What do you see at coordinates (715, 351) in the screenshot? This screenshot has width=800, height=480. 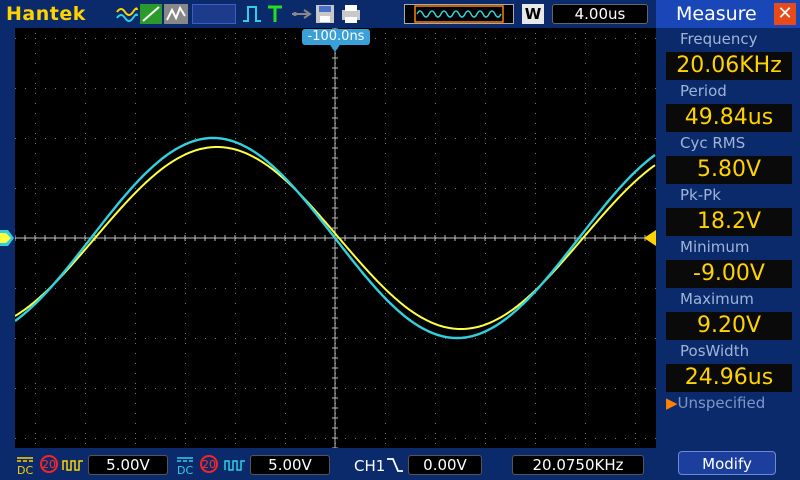 I see `measure-label: PosWidth` at bounding box center [715, 351].